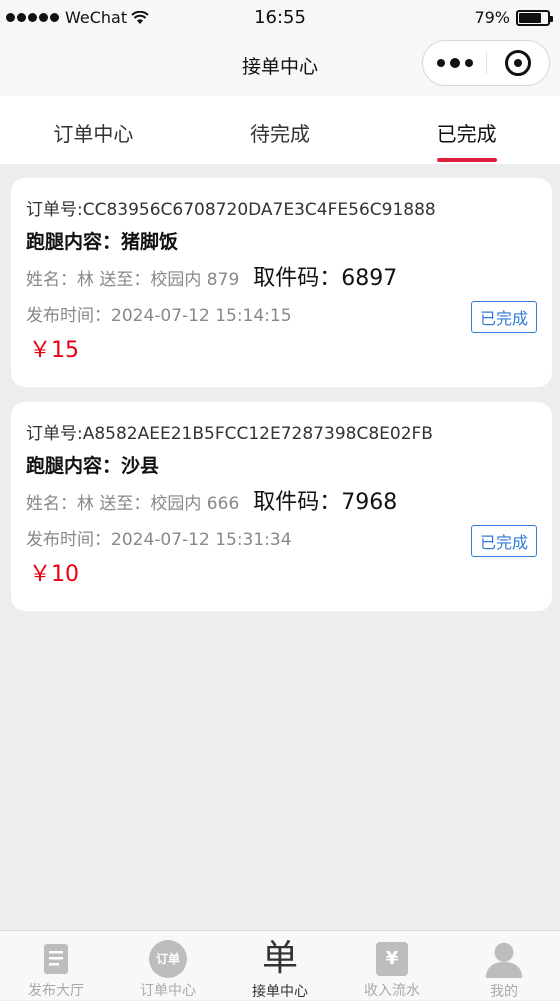 Image resolution: width=560 pixels, height=1001 pixels. Describe the element at coordinates (56, 991) in the screenshot. I see `tabbar-label: 发布大厅` at that location.